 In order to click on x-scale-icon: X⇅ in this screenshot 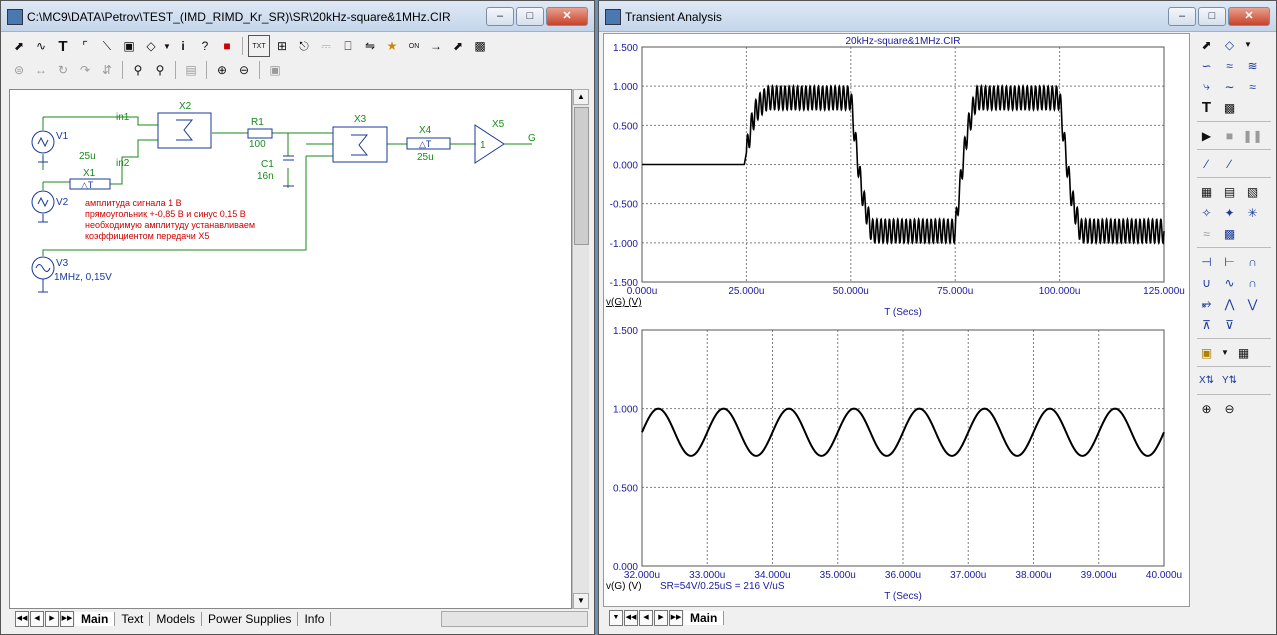, I will do `click(1206, 380)`.